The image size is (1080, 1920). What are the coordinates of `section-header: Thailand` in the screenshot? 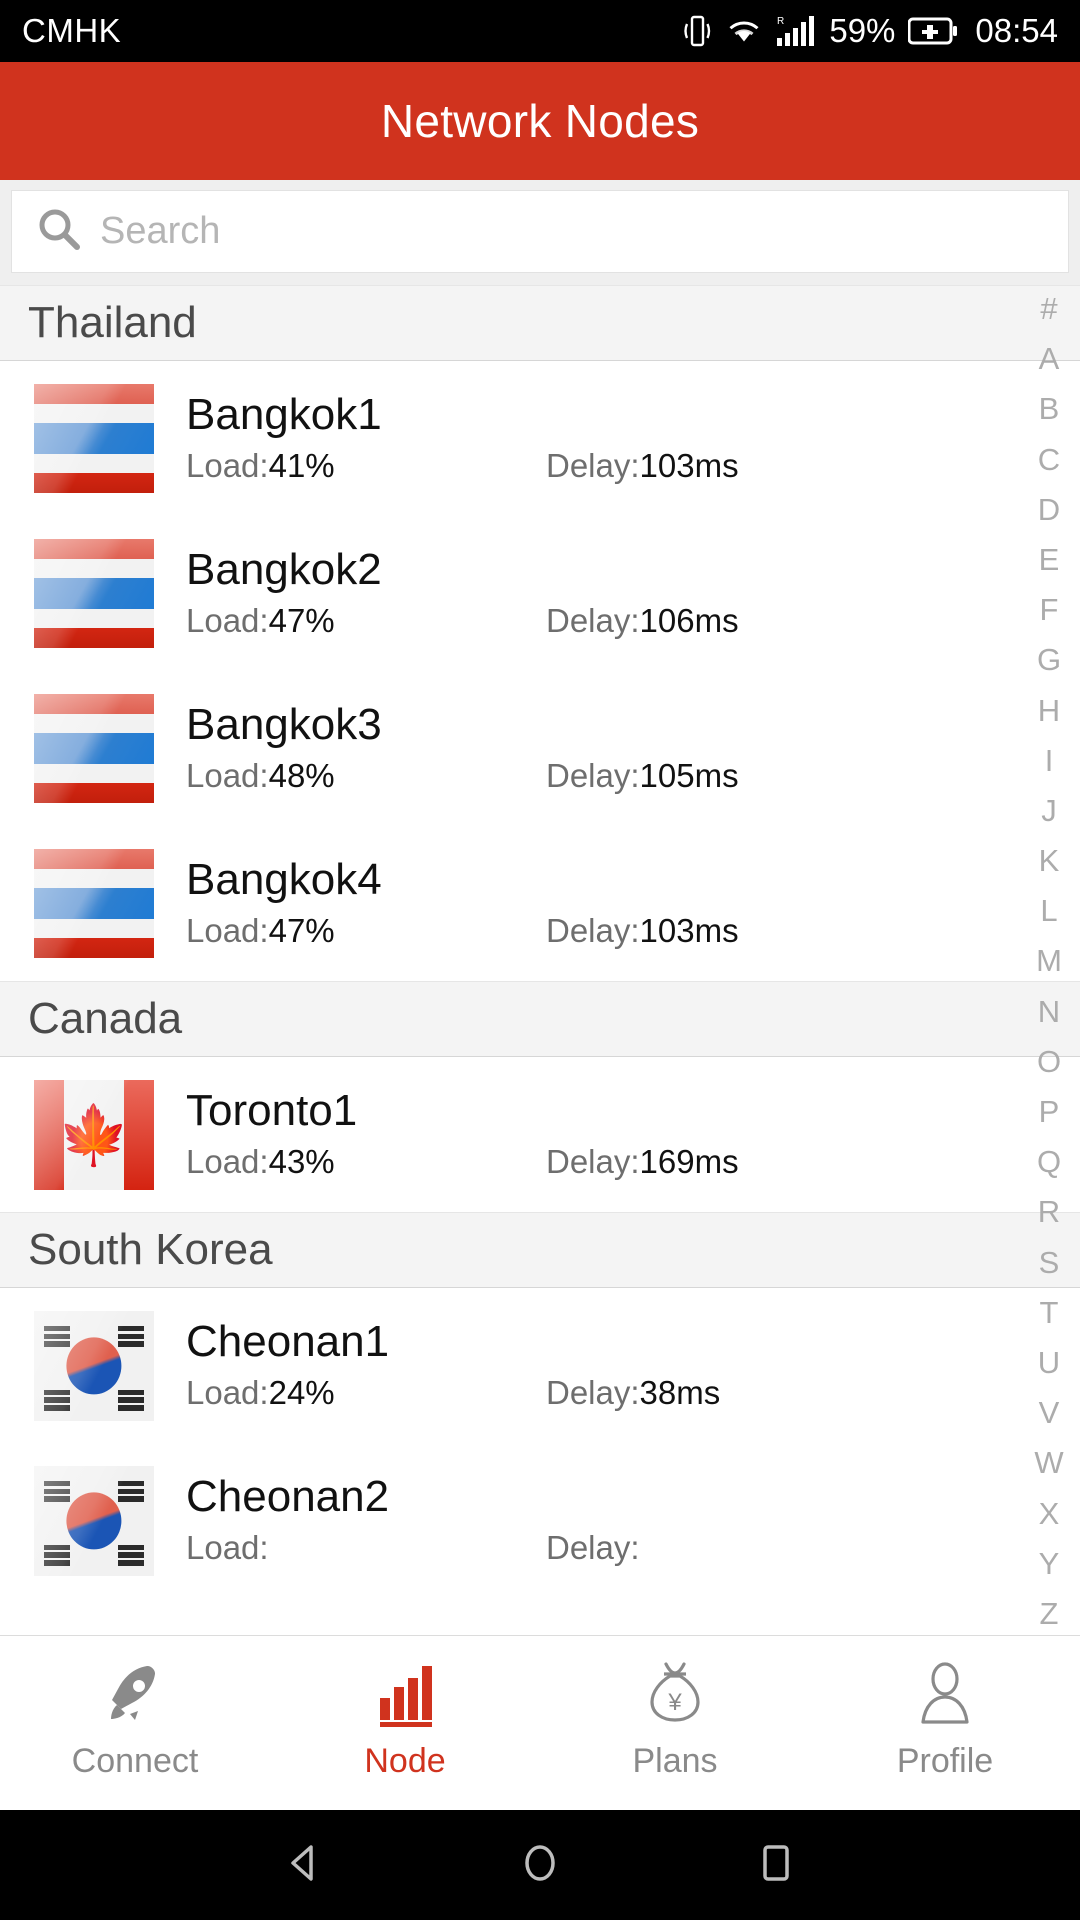 It's located at (540, 323).